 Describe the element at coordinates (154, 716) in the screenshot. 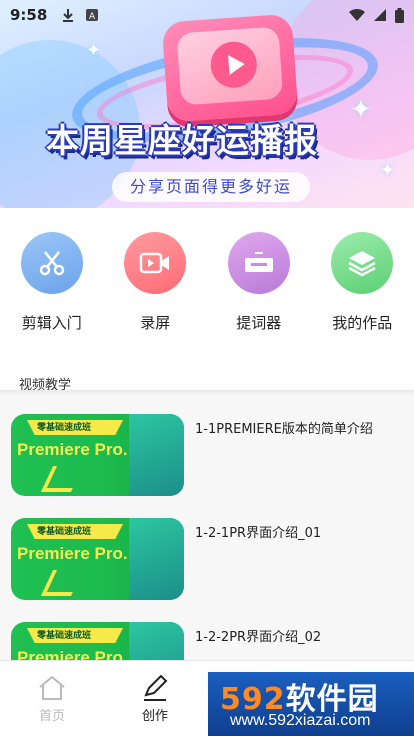

I see `nav-create-label: 创作` at that location.